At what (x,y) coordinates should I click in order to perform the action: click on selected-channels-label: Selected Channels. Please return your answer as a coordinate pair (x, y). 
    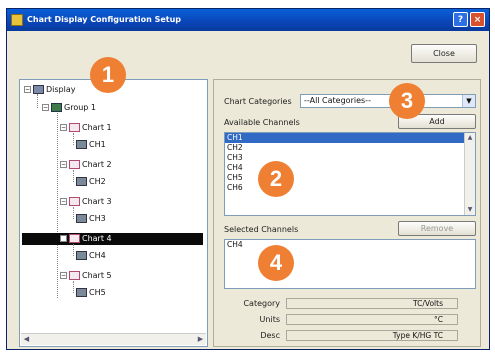
    Looking at the image, I should click on (261, 229).